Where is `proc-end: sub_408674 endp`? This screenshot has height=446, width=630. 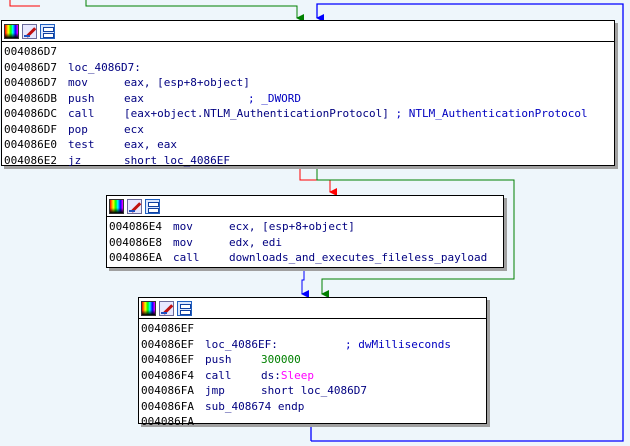 proc-end: sub_408674 endp is located at coordinates (255, 406).